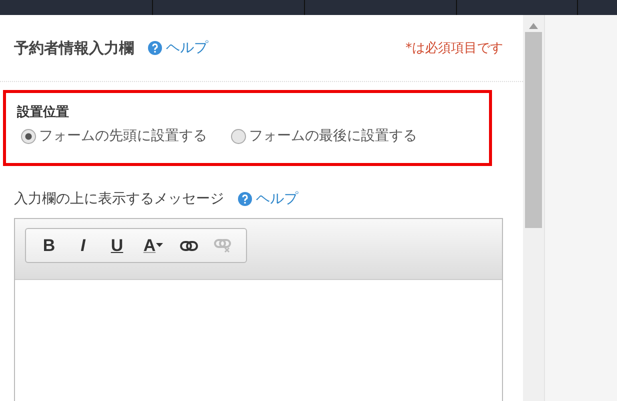  What do you see at coordinates (83, 246) in the screenshot?
I see `italic-button: I` at bounding box center [83, 246].